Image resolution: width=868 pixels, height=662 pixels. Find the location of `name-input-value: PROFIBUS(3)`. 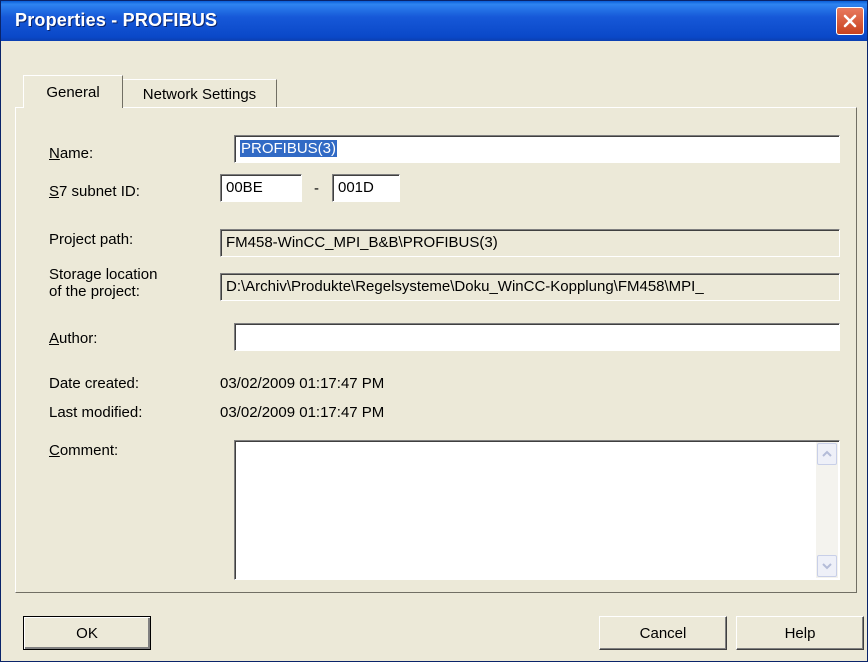

name-input-value: PROFIBUS(3) is located at coordinates (289, 148).